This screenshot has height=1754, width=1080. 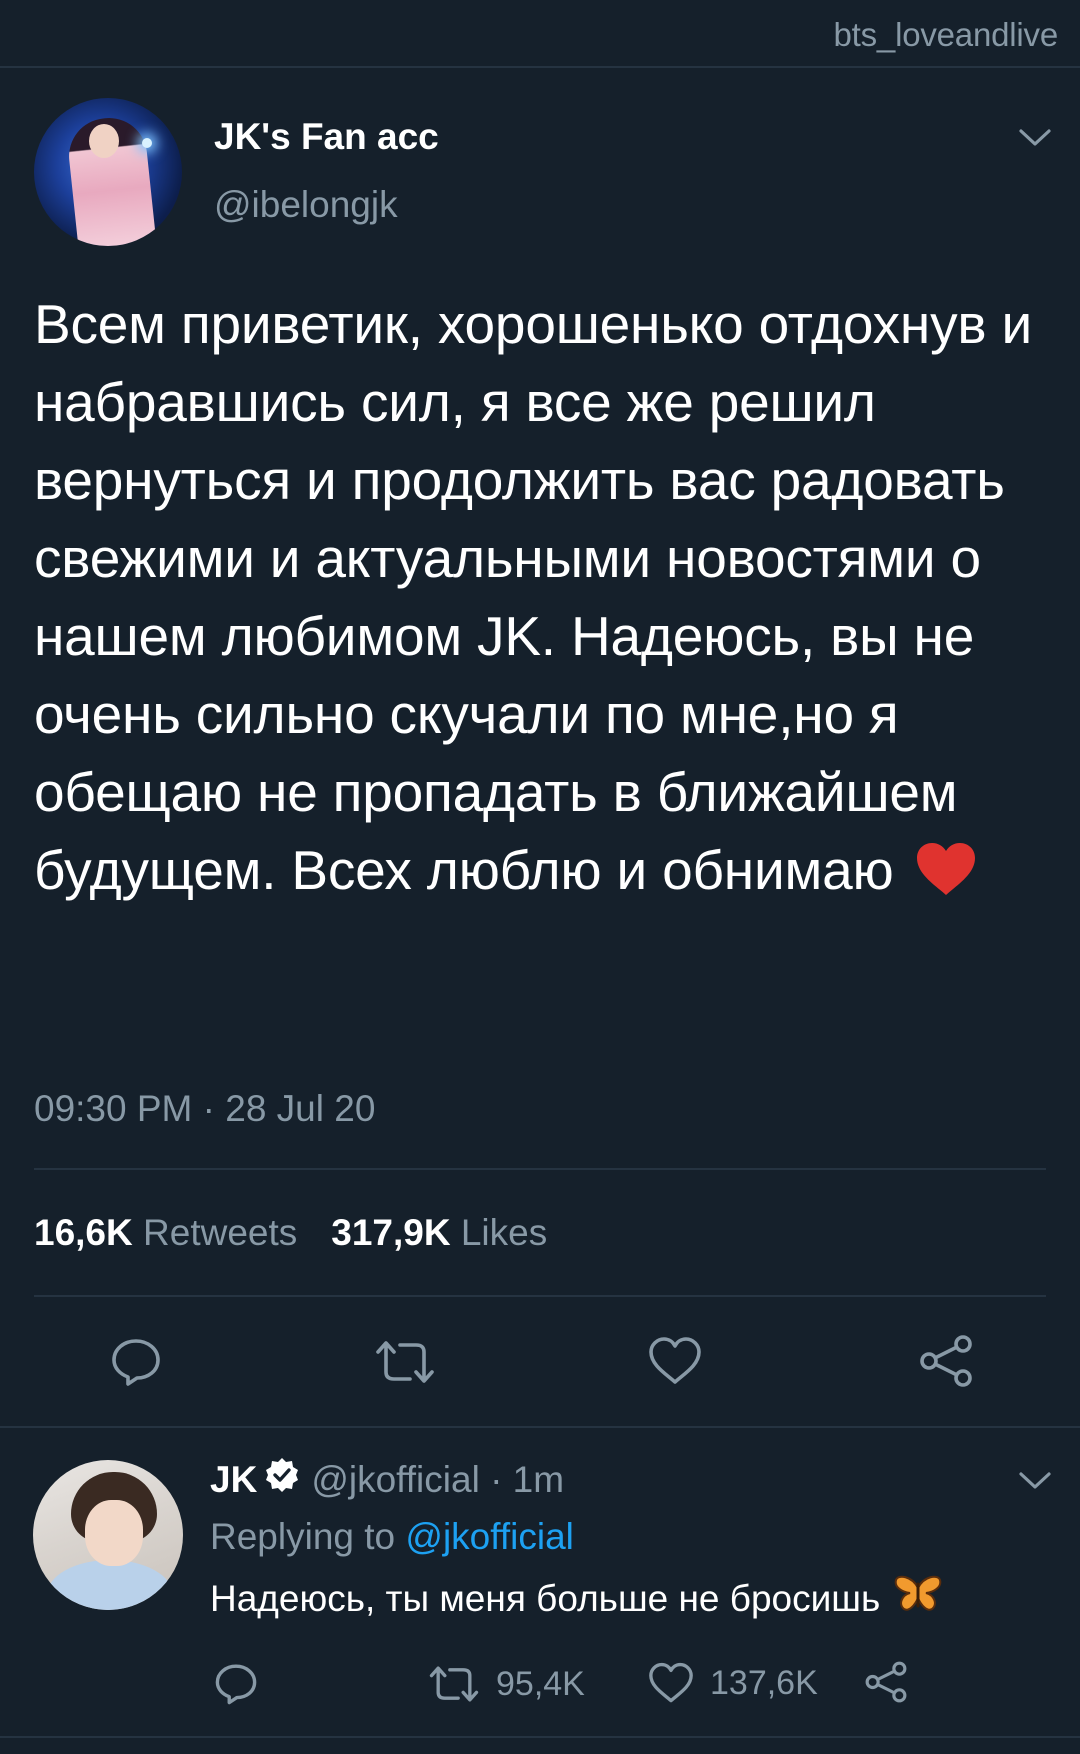 I want to click on reply-retweet-count: 95,4K, so click(x=540, y=1683).